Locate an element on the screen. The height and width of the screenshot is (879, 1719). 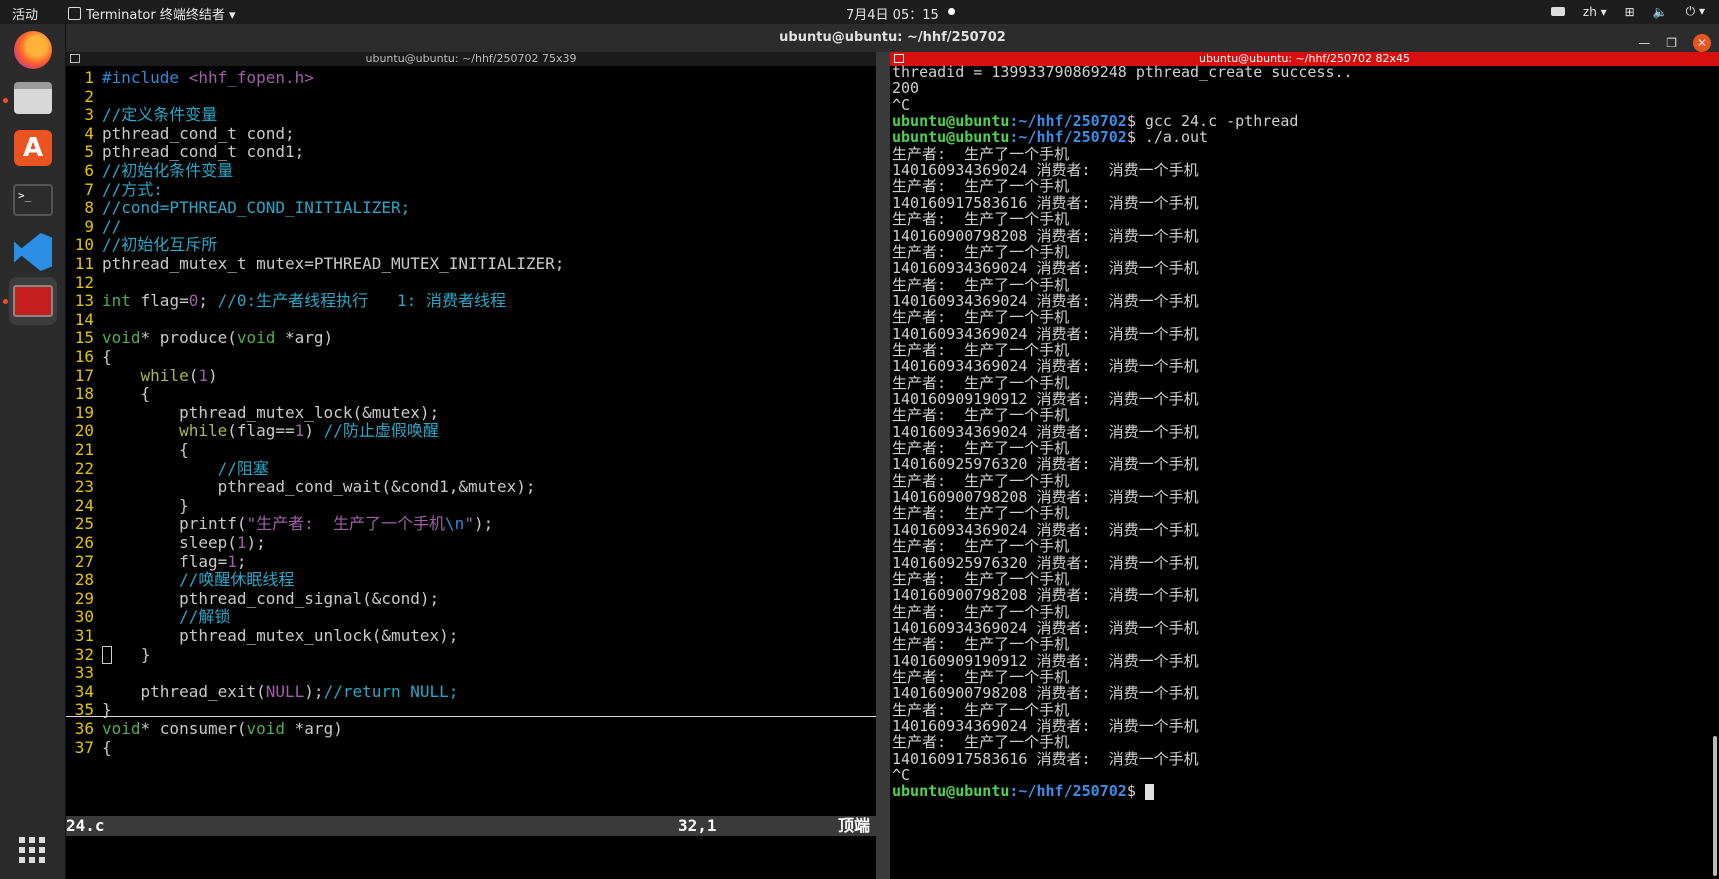
code-line: 24 } is located at coordinates (471, 506).